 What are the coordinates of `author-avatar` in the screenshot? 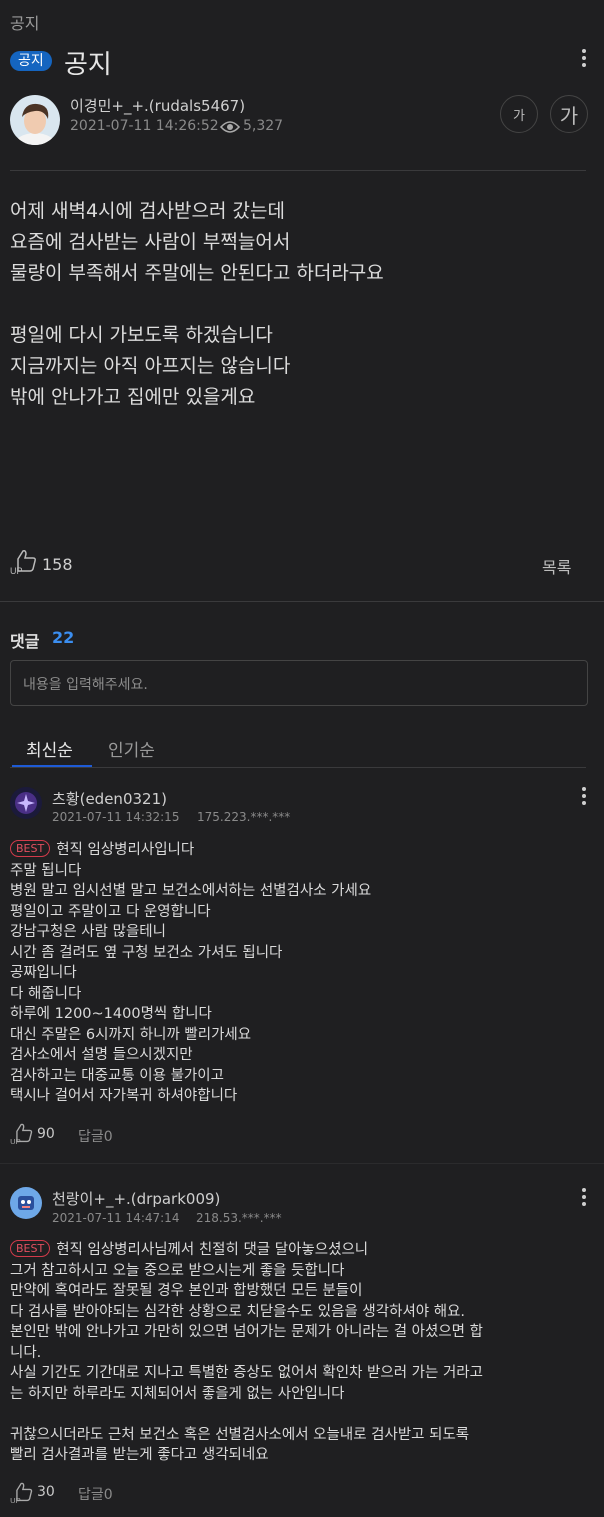 It's located at (35, 120).